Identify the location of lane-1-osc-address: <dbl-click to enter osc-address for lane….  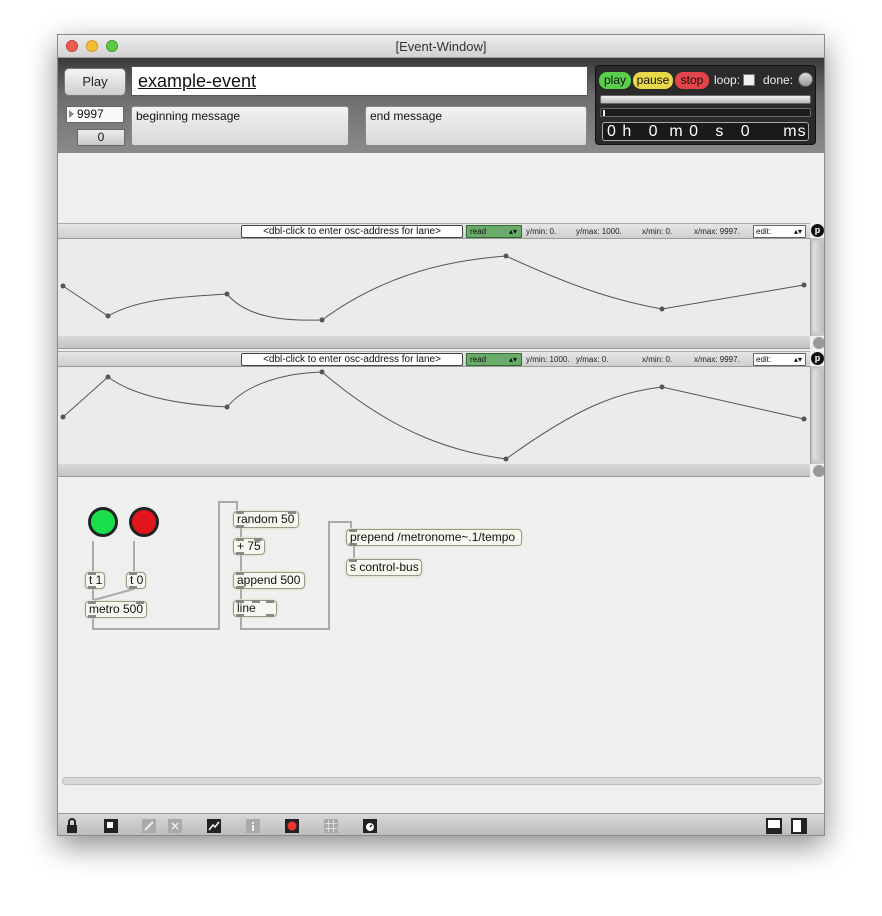
(352, 231).